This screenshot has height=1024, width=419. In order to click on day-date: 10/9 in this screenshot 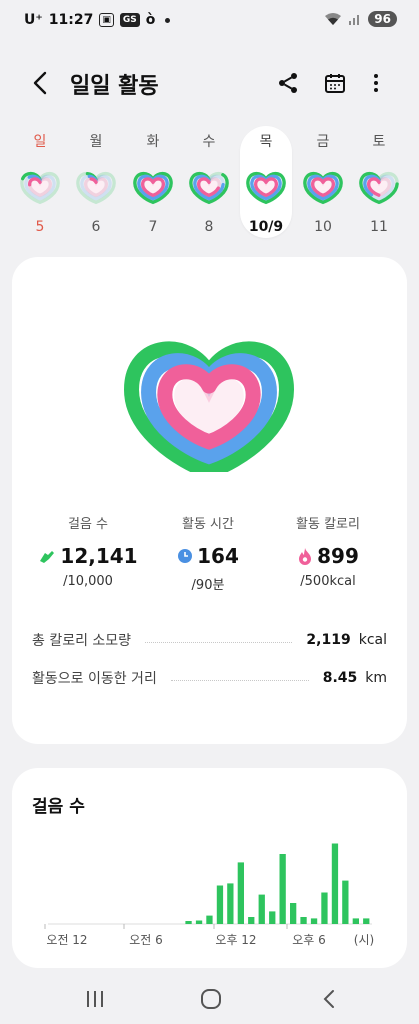, I will do `click(266, 227)`.